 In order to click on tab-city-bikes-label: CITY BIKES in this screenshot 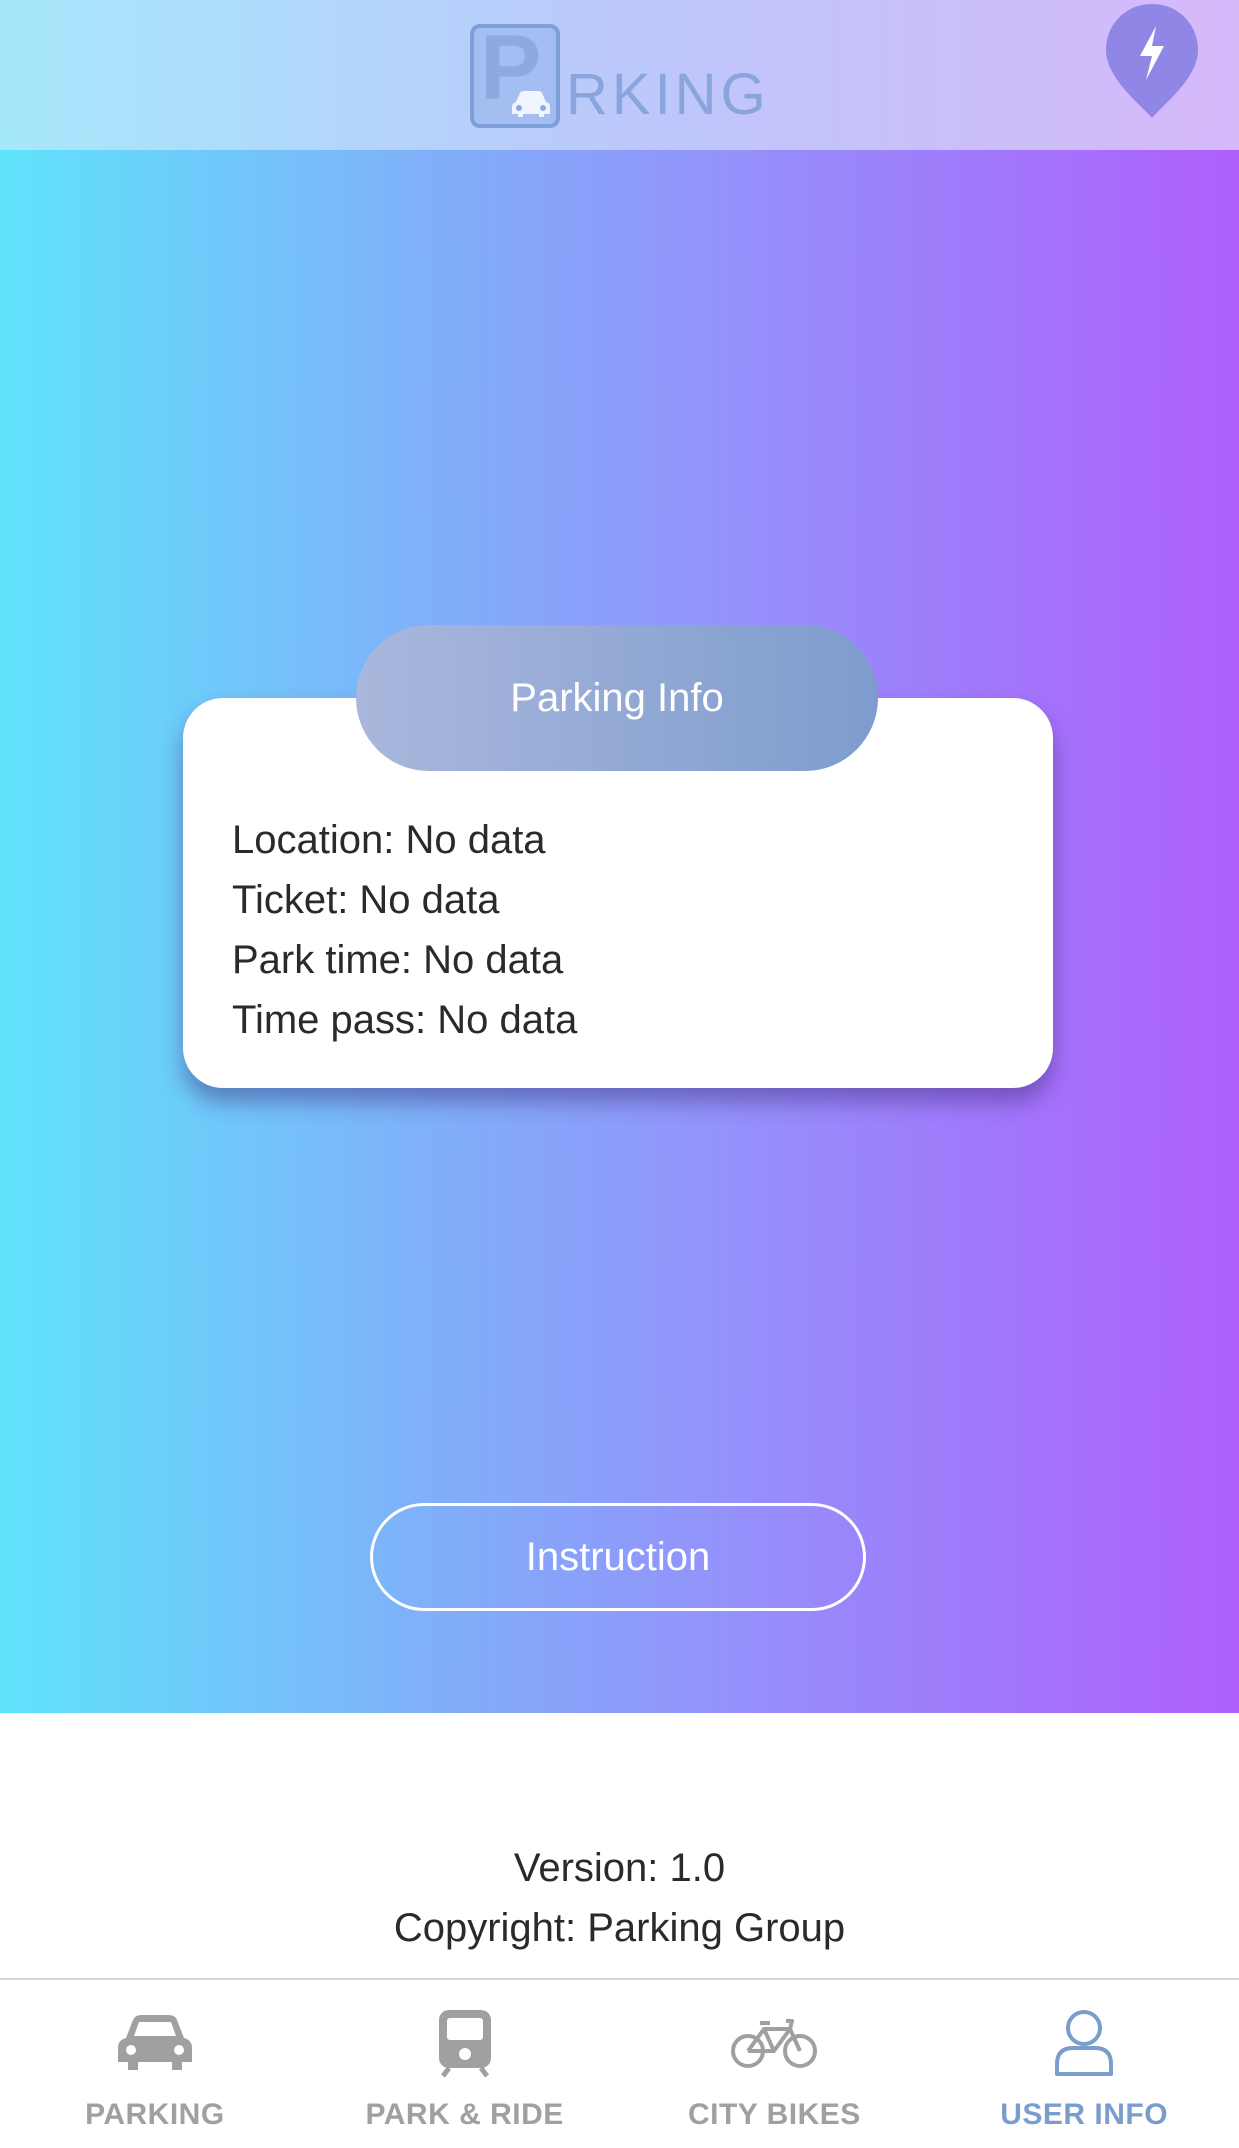, I will do `click(774, 2114)`.